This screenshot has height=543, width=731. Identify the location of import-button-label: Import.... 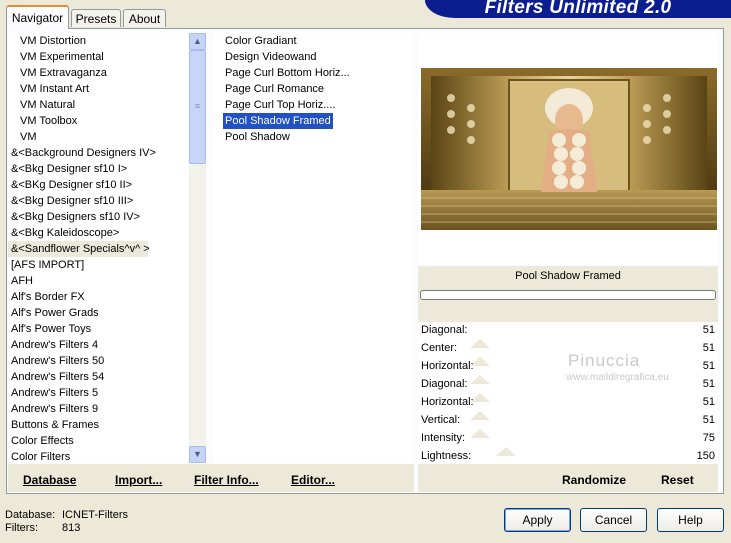
(139, 480).